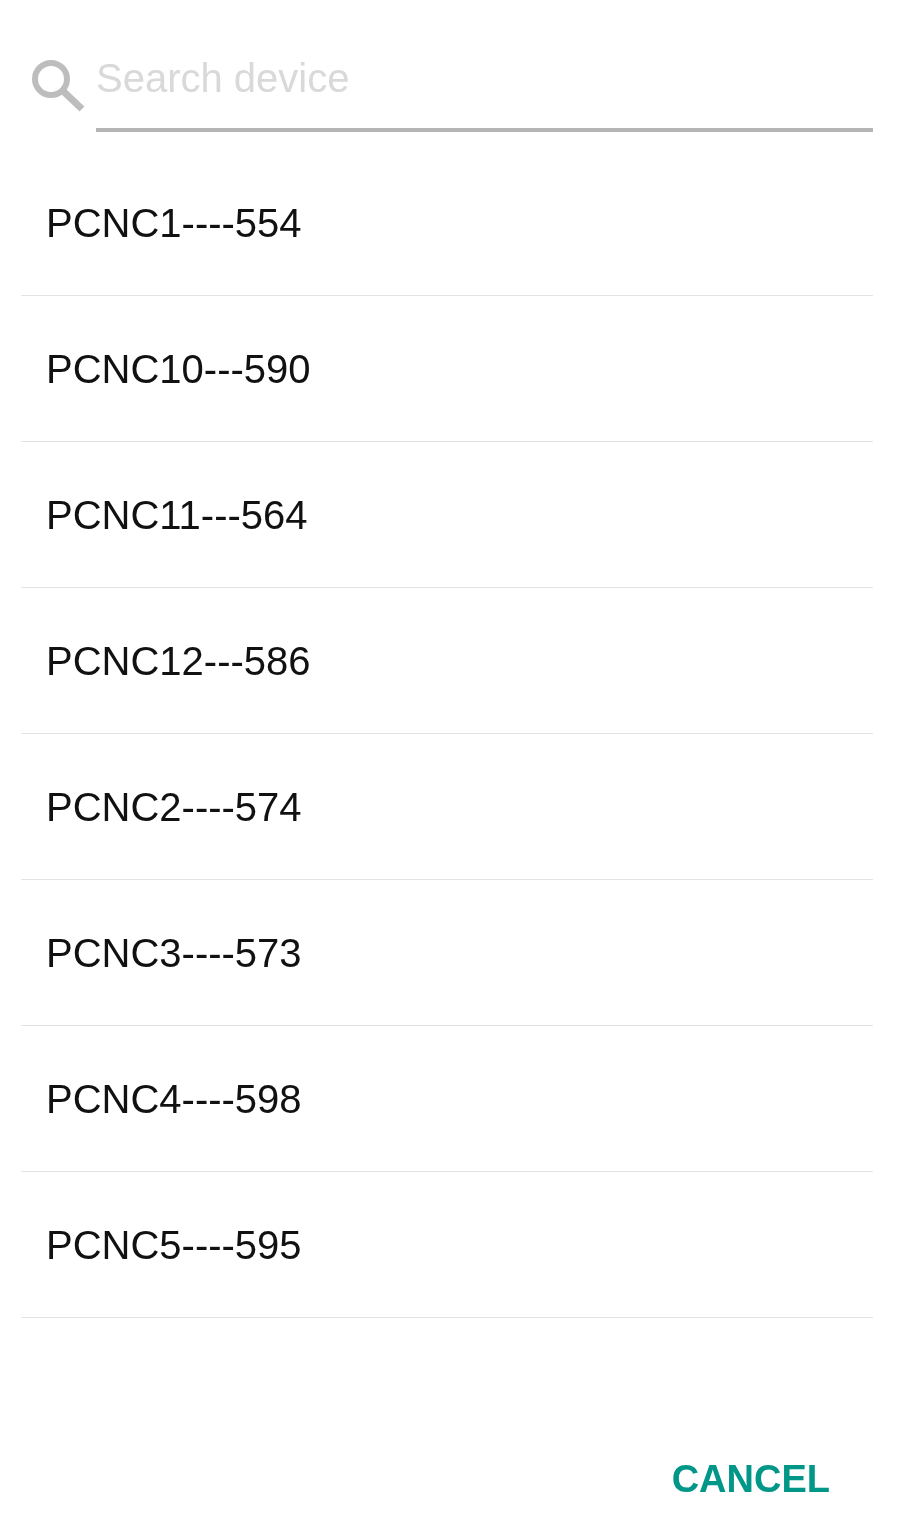  What do you see at coordinates (447, 1099) in the screenshot?
I see `device-list-item: PCNC4----598` at bounding box center [447, 1099].